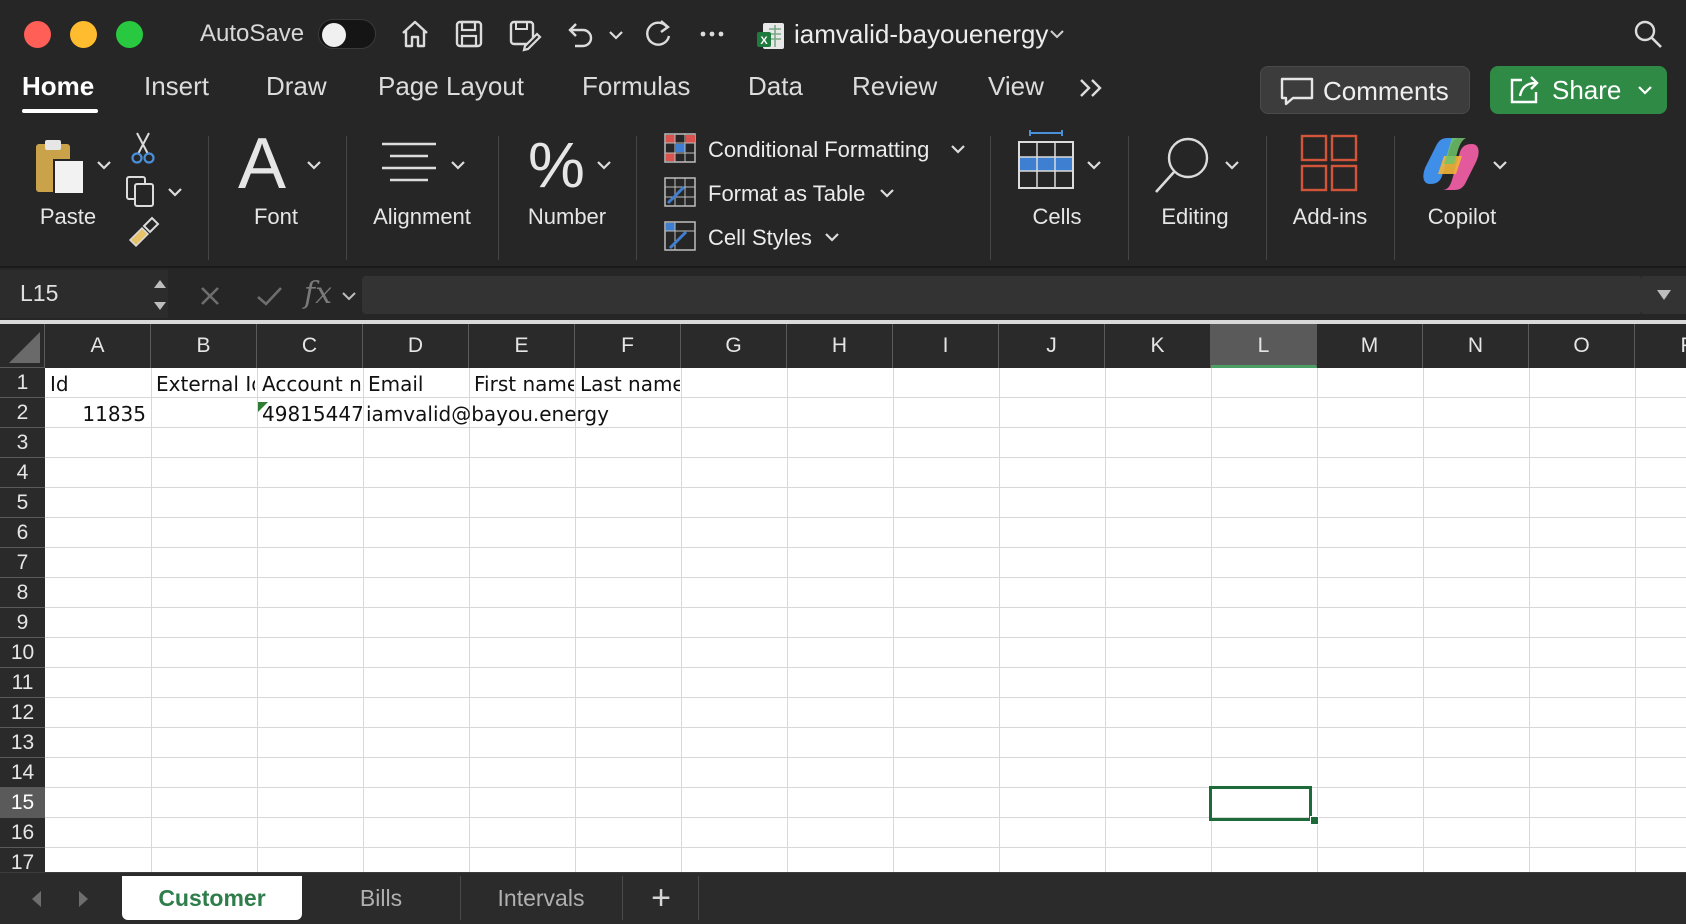 The width and height of the screenshot is (1686, 924). I want to click on tab-insert: Insert, so click(176, 86).